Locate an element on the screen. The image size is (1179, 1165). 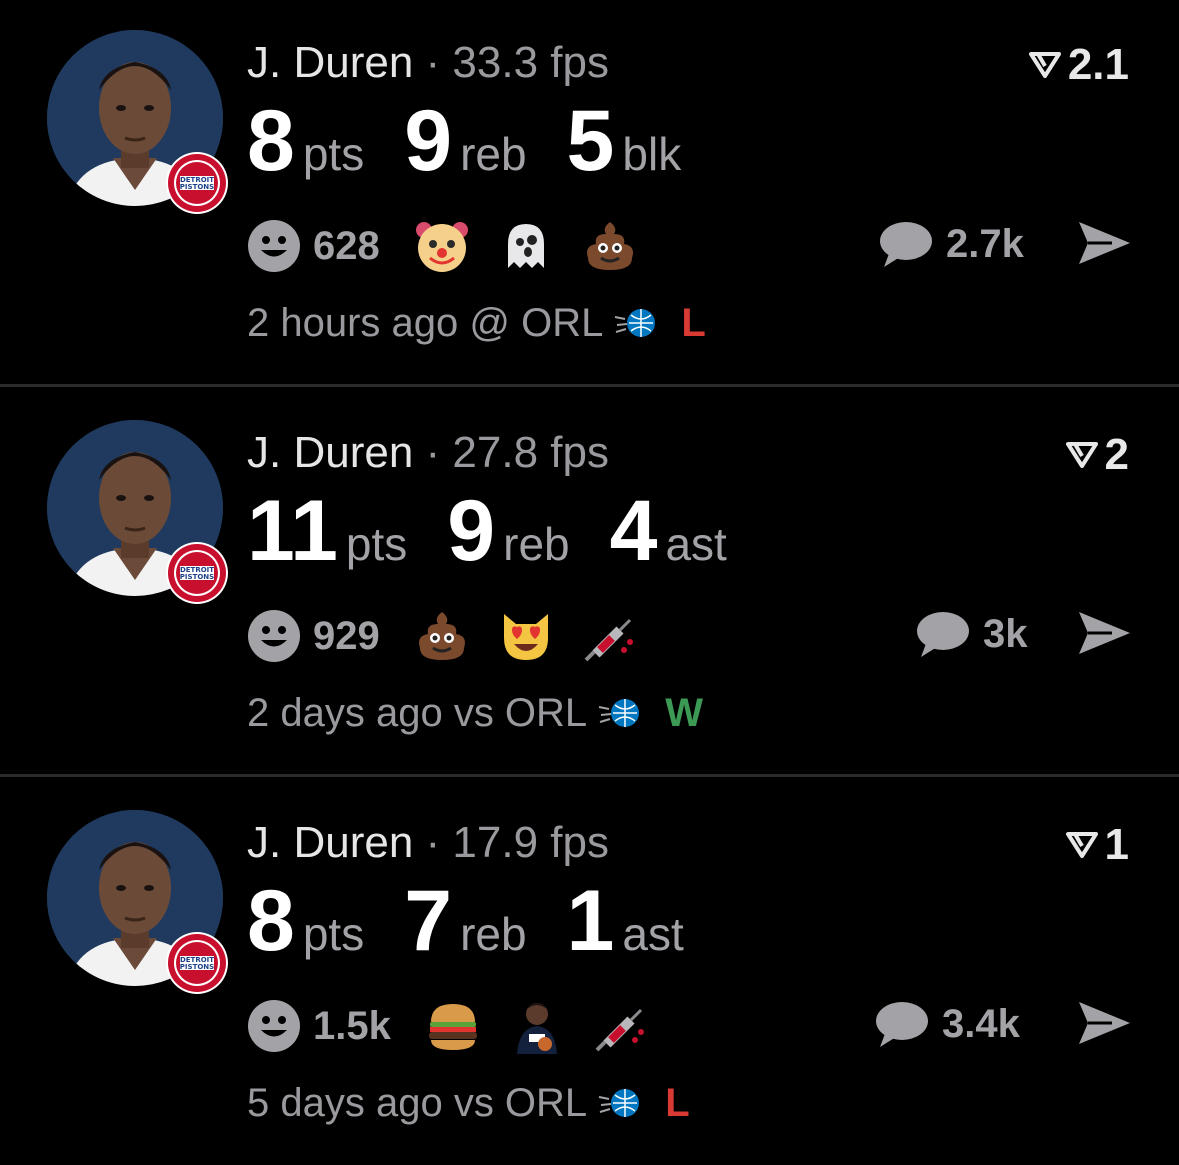
fps-value: 27.8 fps is located at coordinates (530, 452).